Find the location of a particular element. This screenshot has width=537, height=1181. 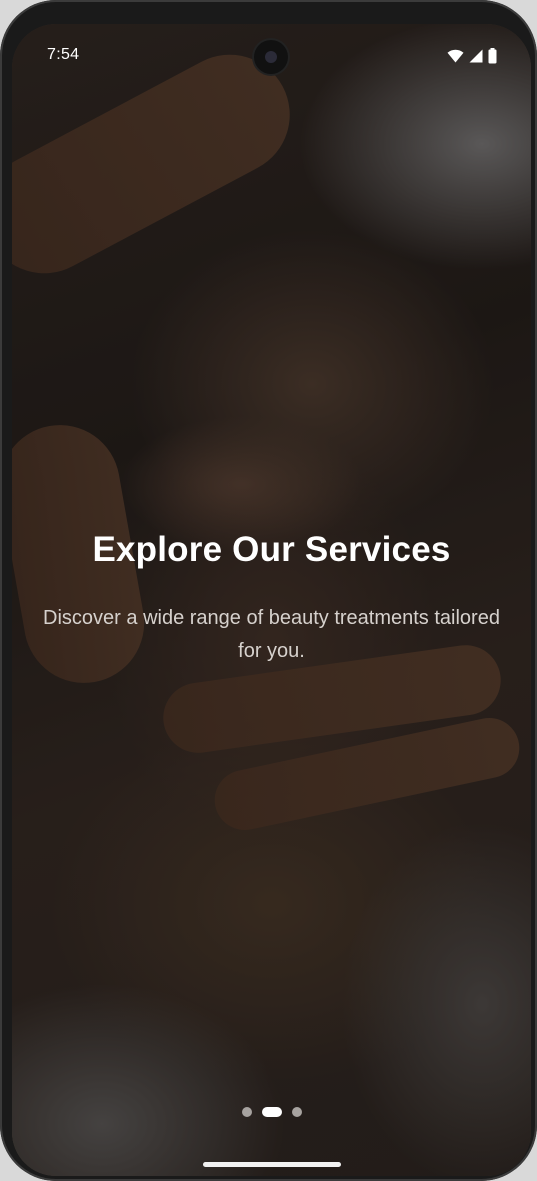

cellular-signal-icon is located at coordinates (476, 58).